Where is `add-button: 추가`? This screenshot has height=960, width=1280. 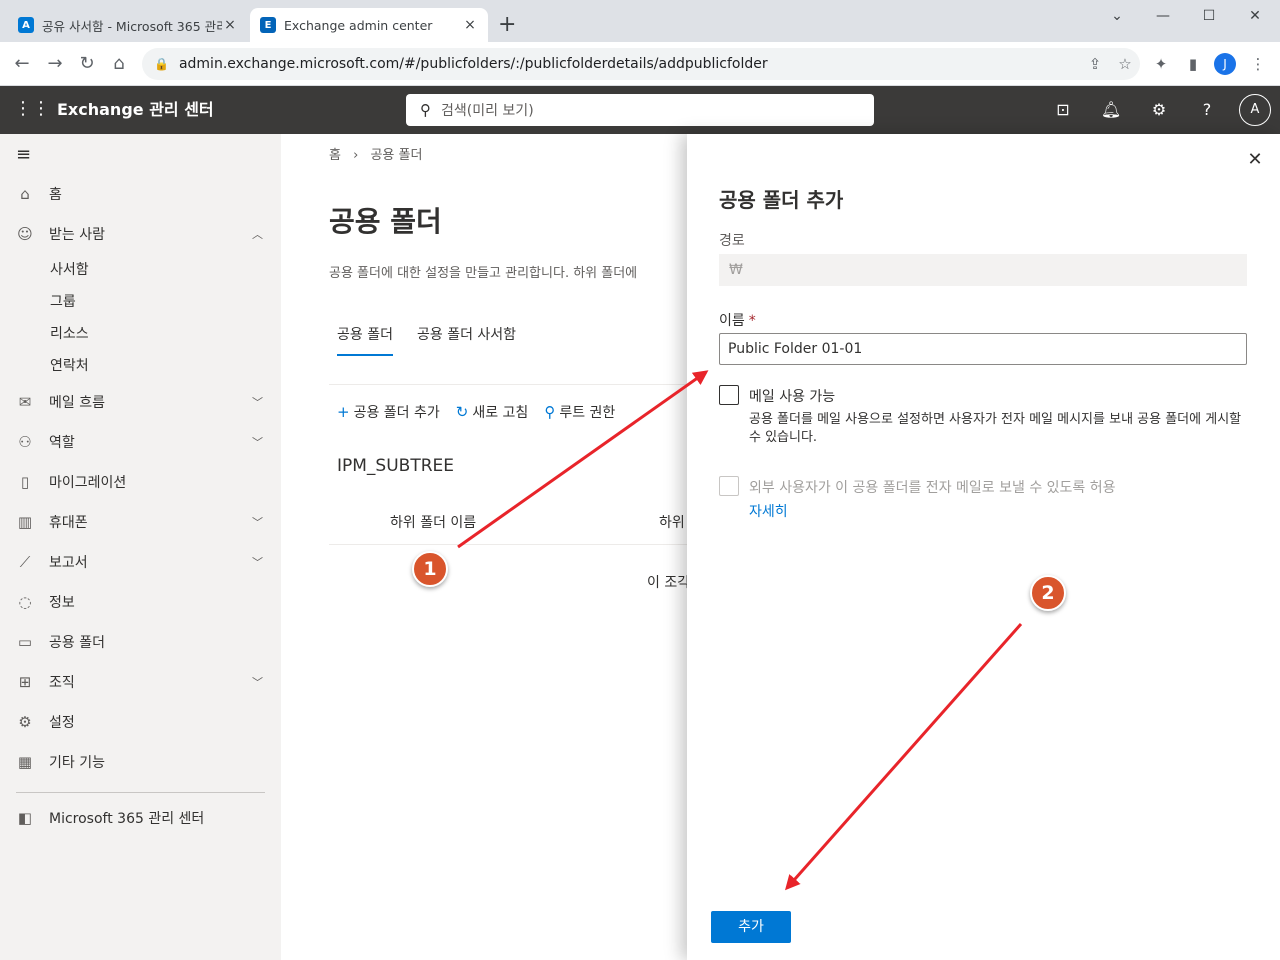 add-button: 추가 is located at coordinates (751, 927).